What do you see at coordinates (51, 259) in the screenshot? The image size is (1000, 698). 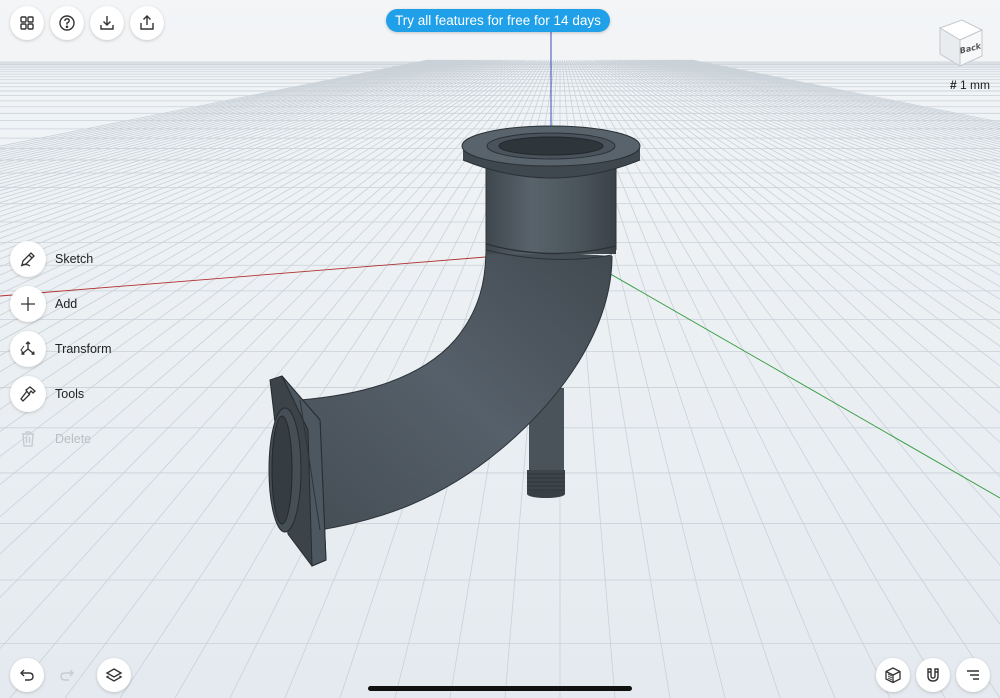 I see `tool-sketch: Sketch` at bounding box center [51, 259].